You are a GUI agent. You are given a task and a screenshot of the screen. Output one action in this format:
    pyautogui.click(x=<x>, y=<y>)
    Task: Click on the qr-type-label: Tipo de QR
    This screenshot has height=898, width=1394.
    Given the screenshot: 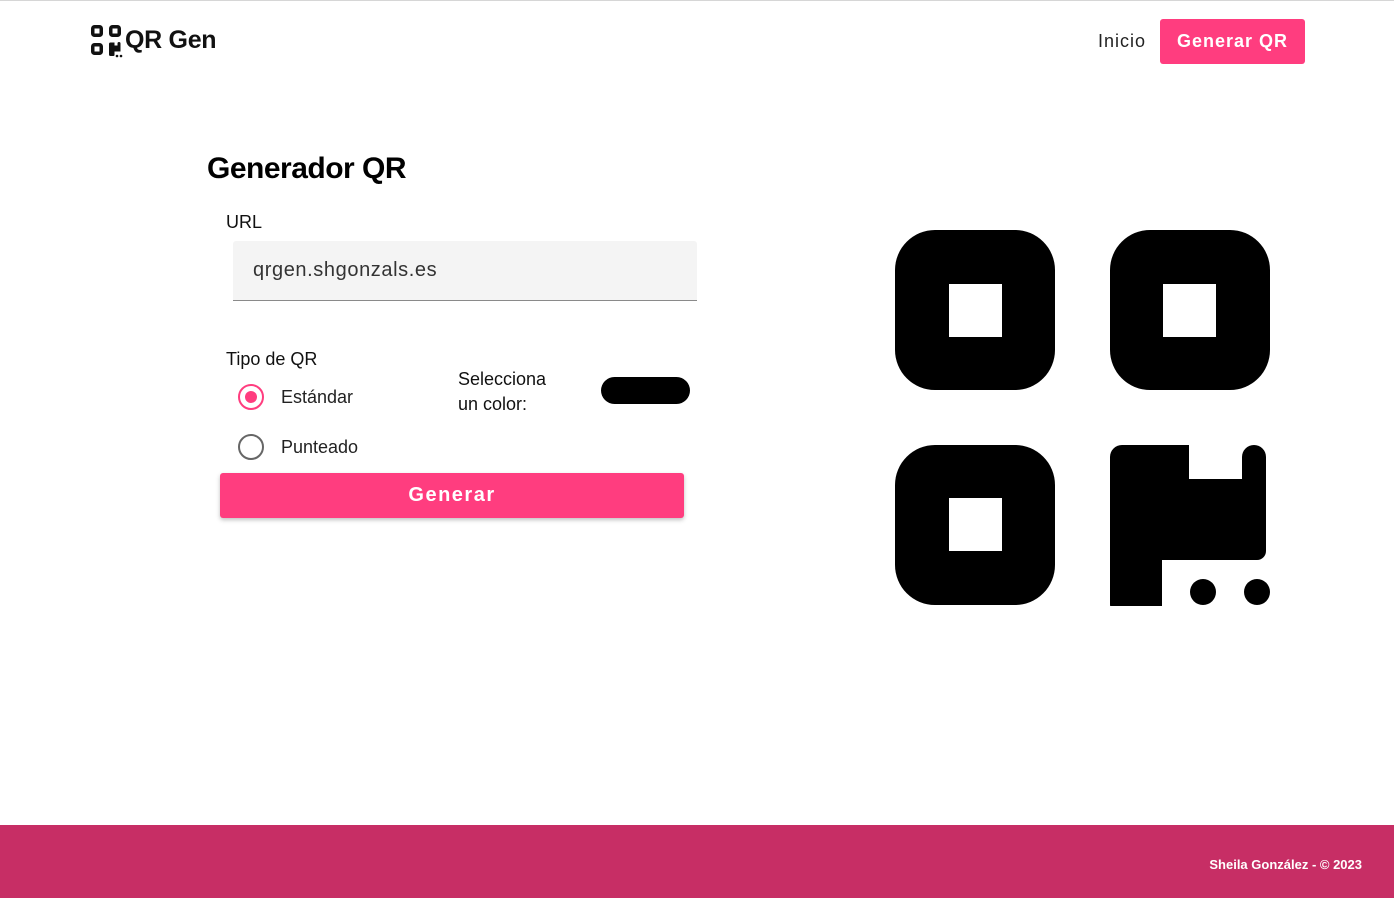 What is the action you would take?
    pyautogui.click(x=272, y=359)
    